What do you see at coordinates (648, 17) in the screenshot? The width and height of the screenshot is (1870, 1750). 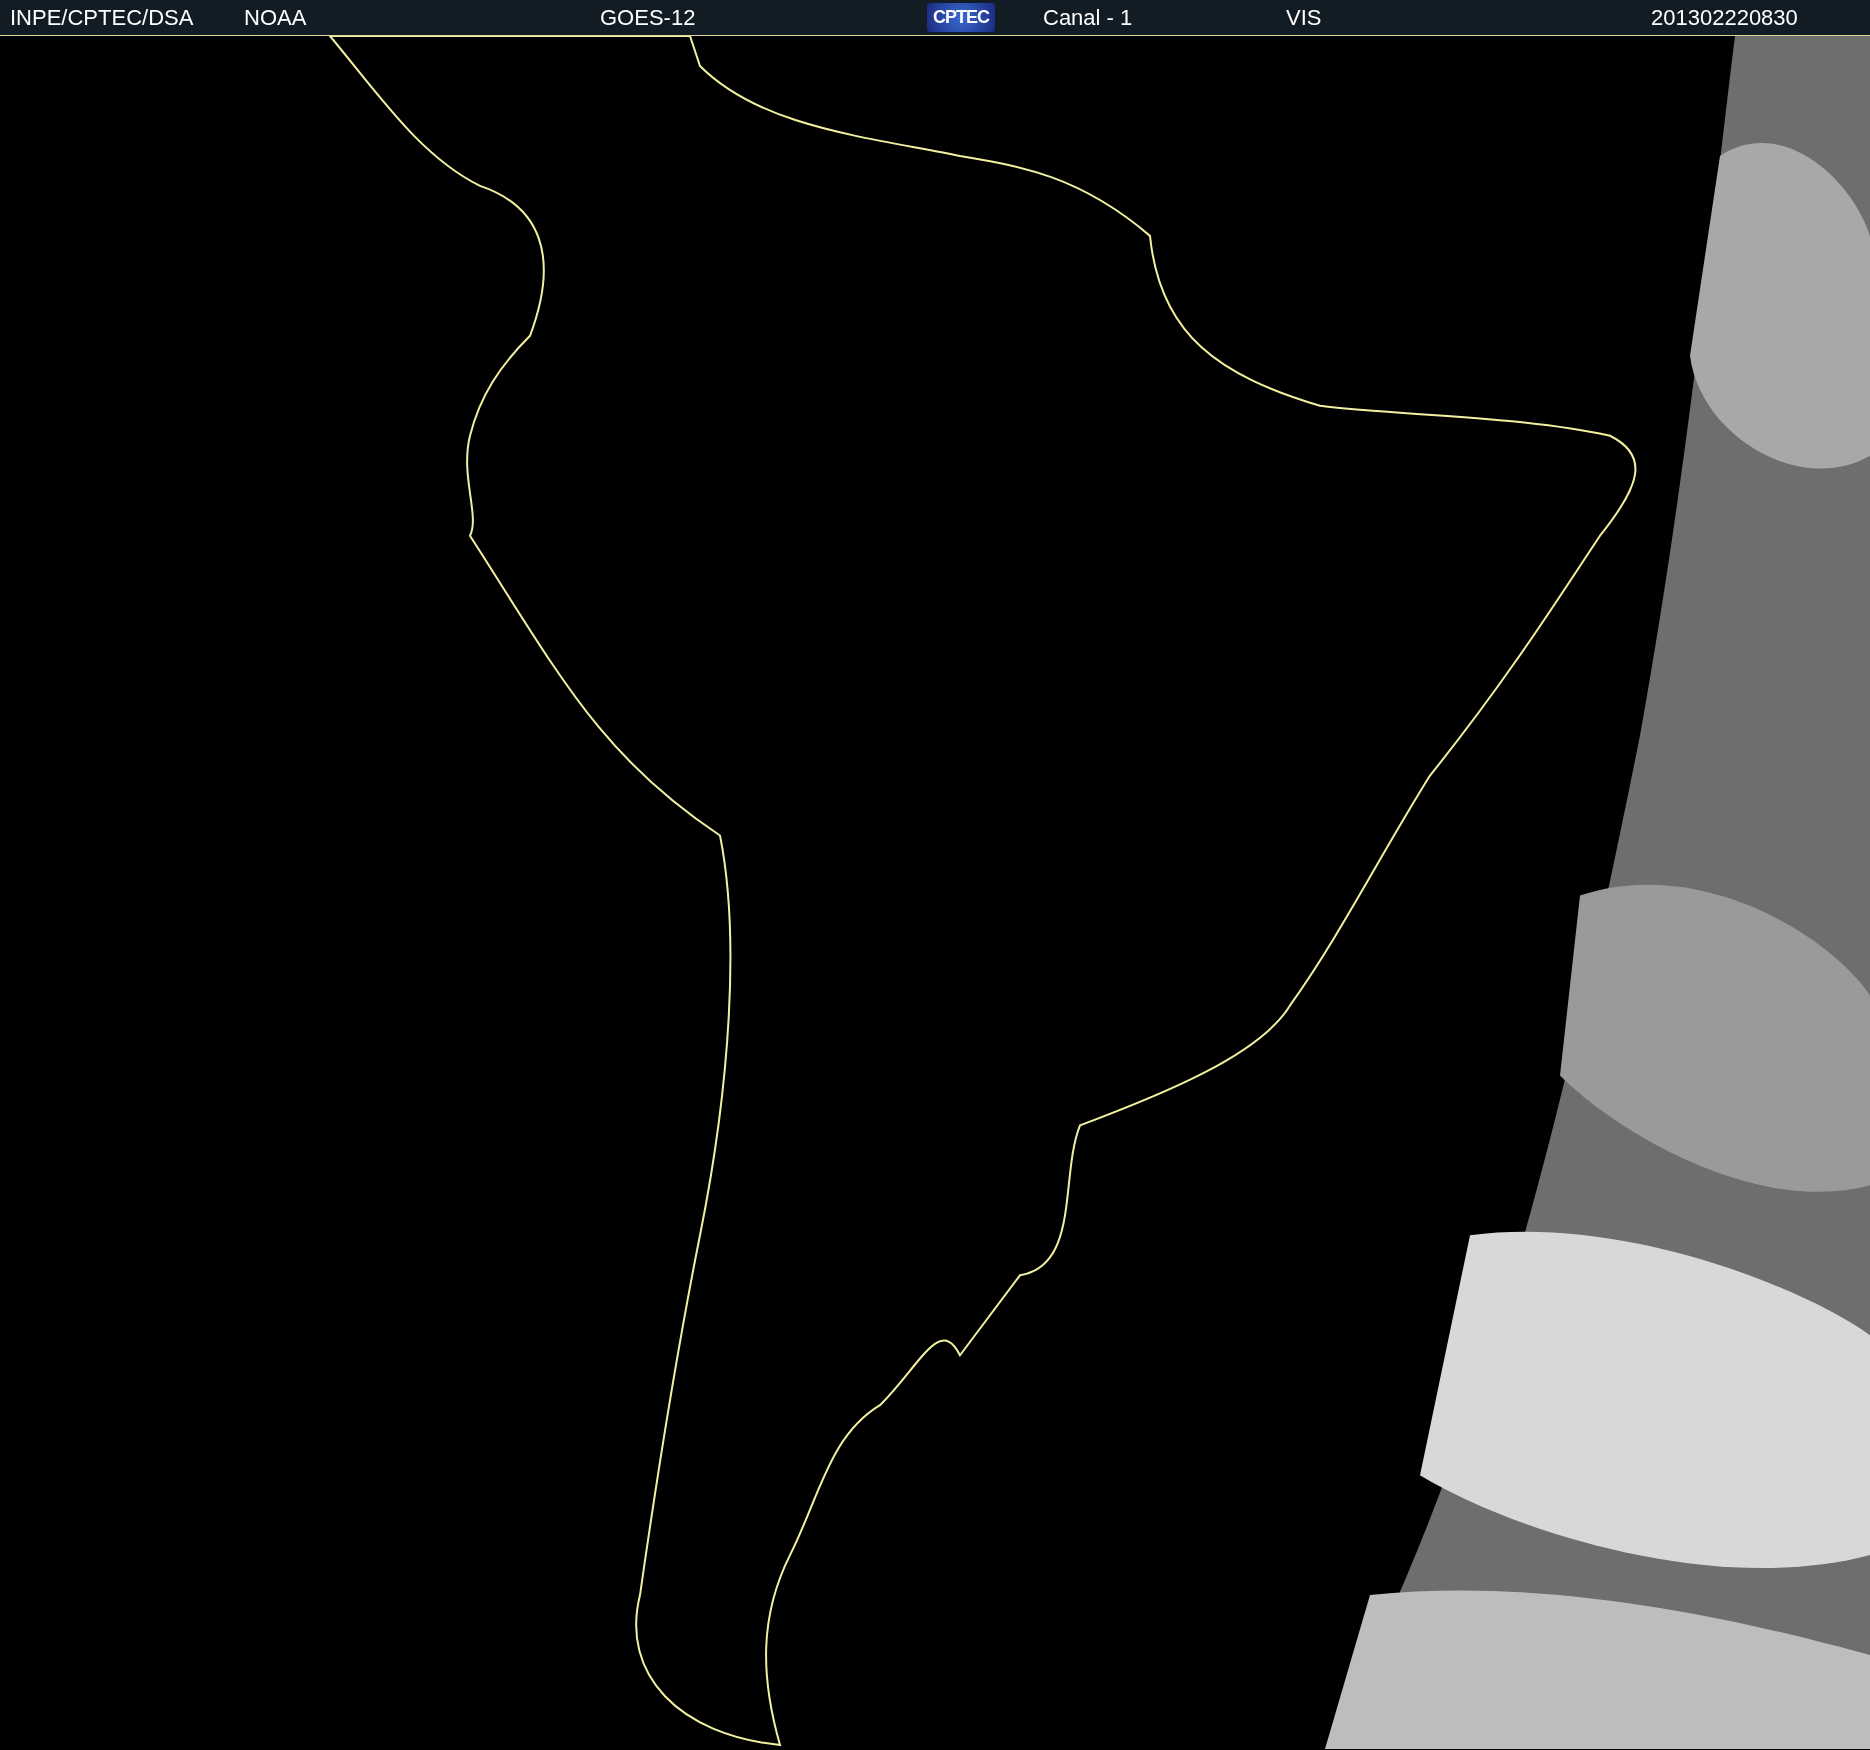 I see `header-label: GOES-12` at bounding box center [648, 17].